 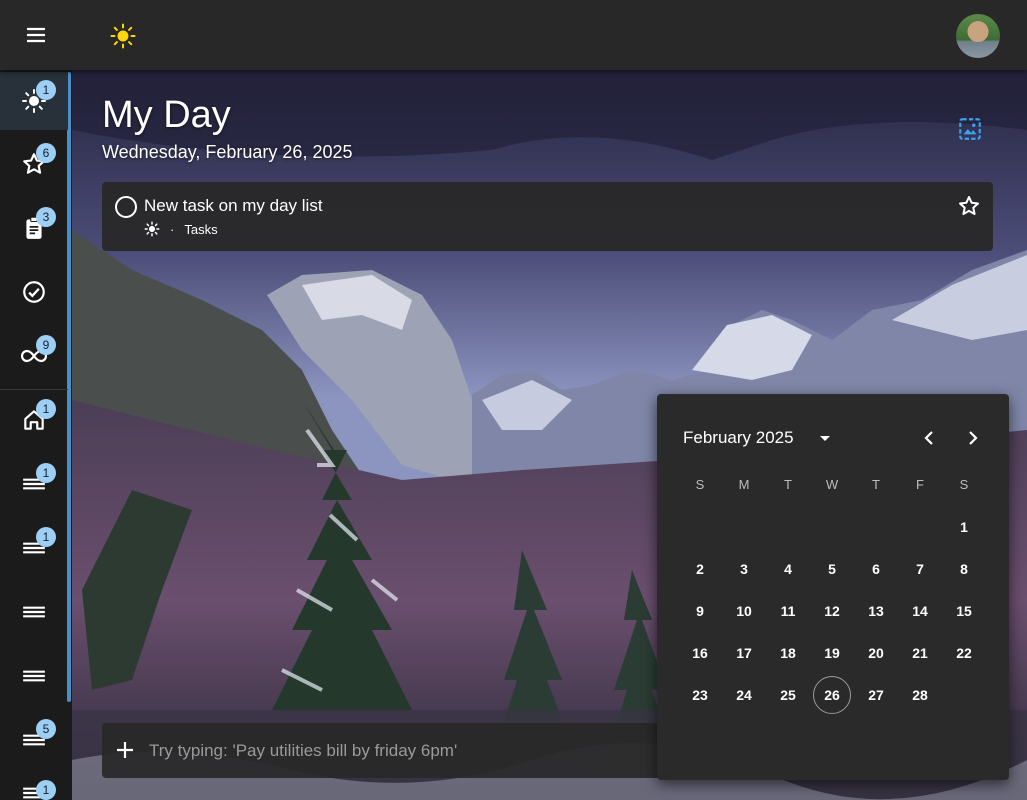 What do you see at coordinates (920, 695) in the screenshot?
I see `calendar-day: 28` at bounding box center [920, 695].